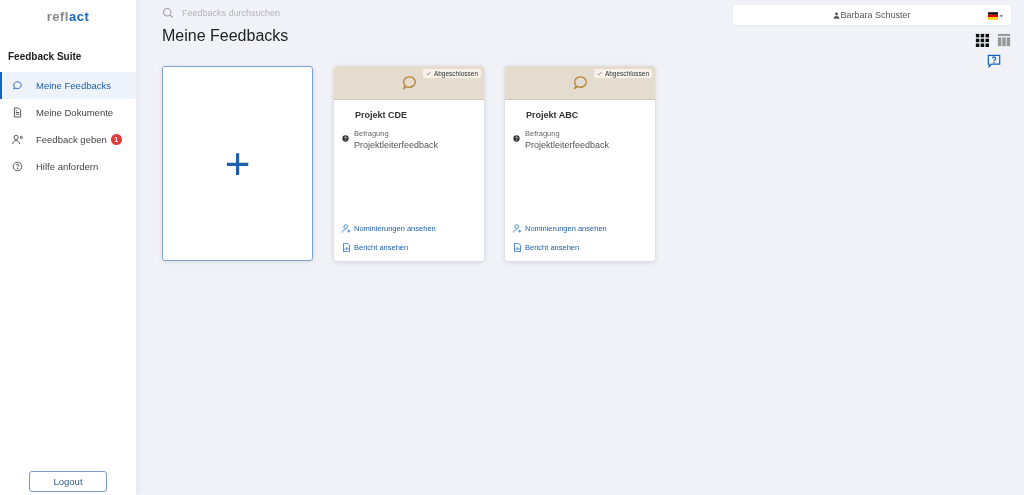 This screenshot has height=495, width=1024. I want to click on nav-item: Meine Feedbacks, so click(68, 85).